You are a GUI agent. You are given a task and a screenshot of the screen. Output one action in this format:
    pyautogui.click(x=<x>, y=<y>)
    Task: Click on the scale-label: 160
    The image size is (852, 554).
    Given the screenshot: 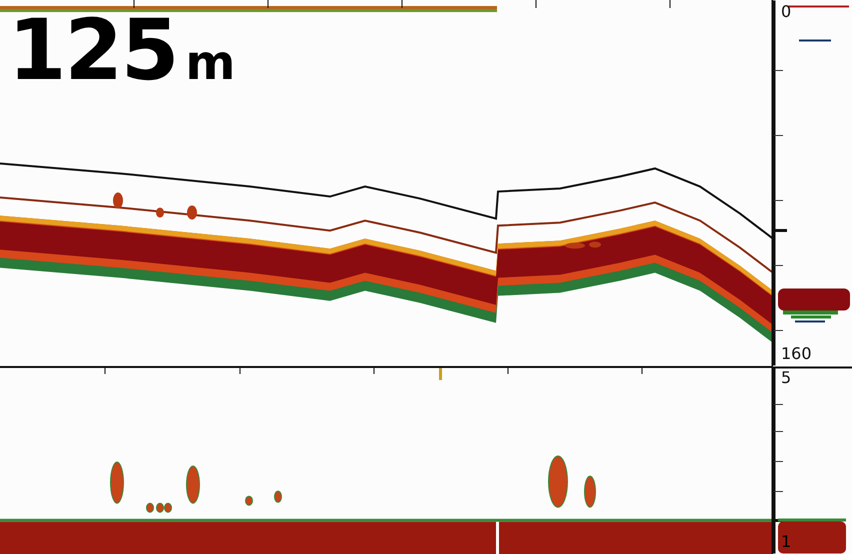 What is the action you would take?
    pyautogui.click(x=796, y=354)
    